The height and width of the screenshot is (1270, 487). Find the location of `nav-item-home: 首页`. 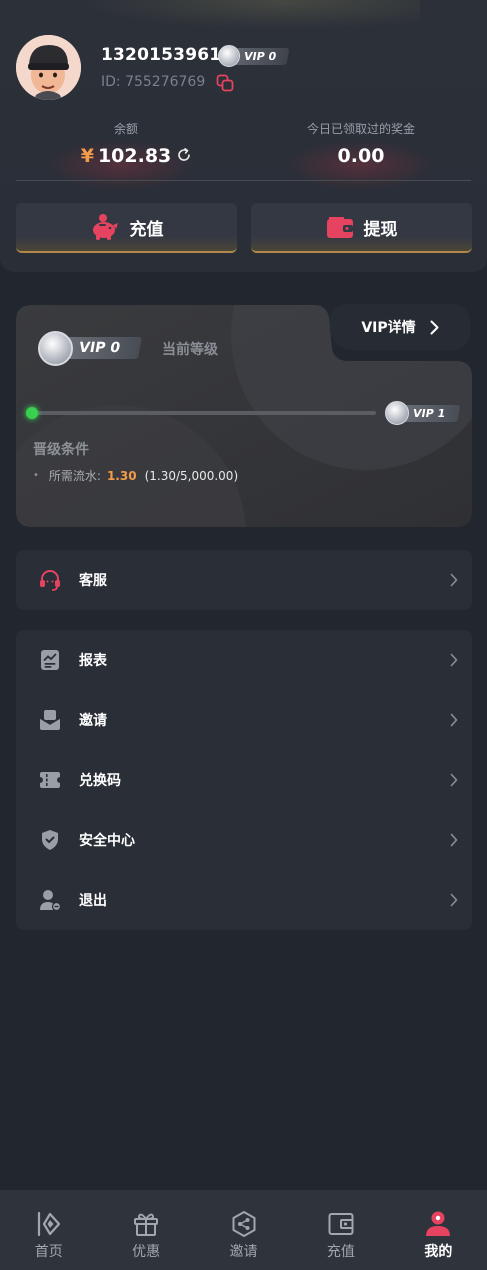

nav-item-home: 首页 is located at coordinates (48, 1230).